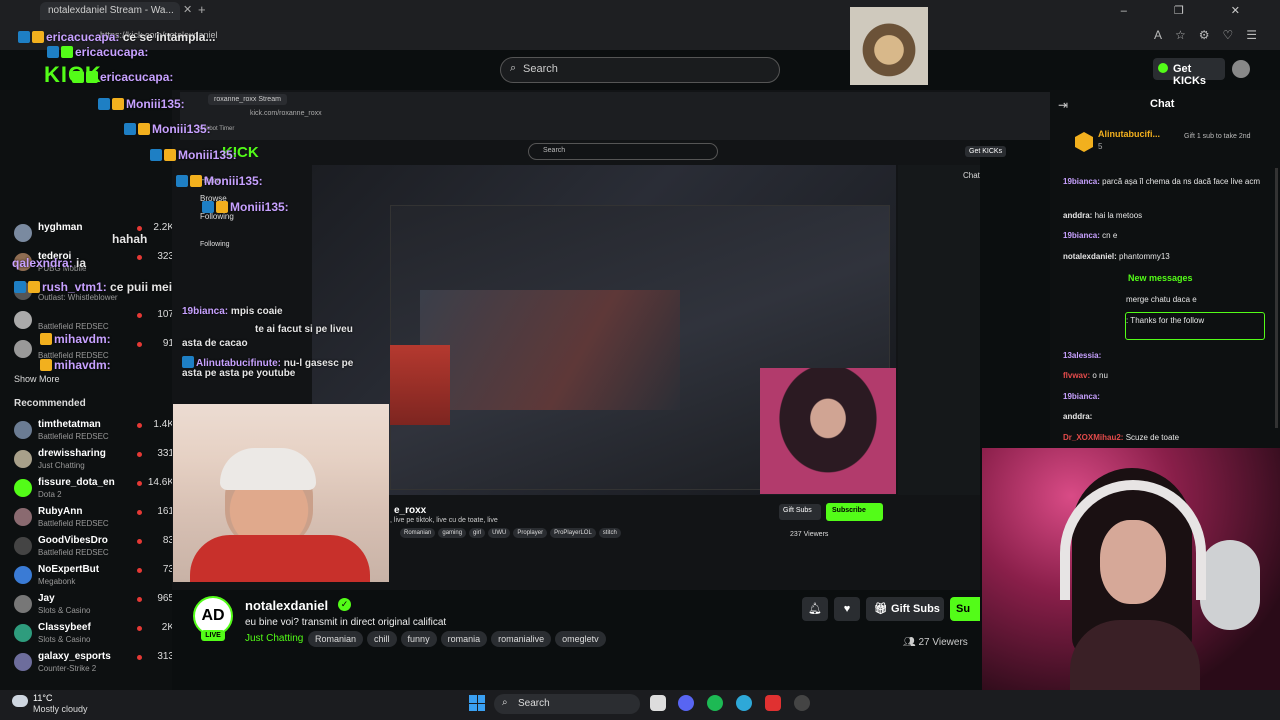 The image size is (1280, 720). Describe the element at coordinates (181, 129) in the screenshot. I see `overlay-username: Moniii135:` at that location.